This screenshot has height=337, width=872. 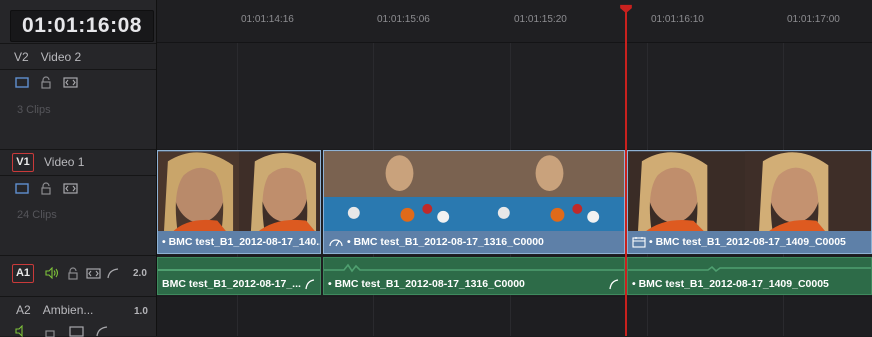 What do you see at coordinates (21, 57) in the screenshot?
I see `track-id-v2: V2` at bounding box center [21, 57].